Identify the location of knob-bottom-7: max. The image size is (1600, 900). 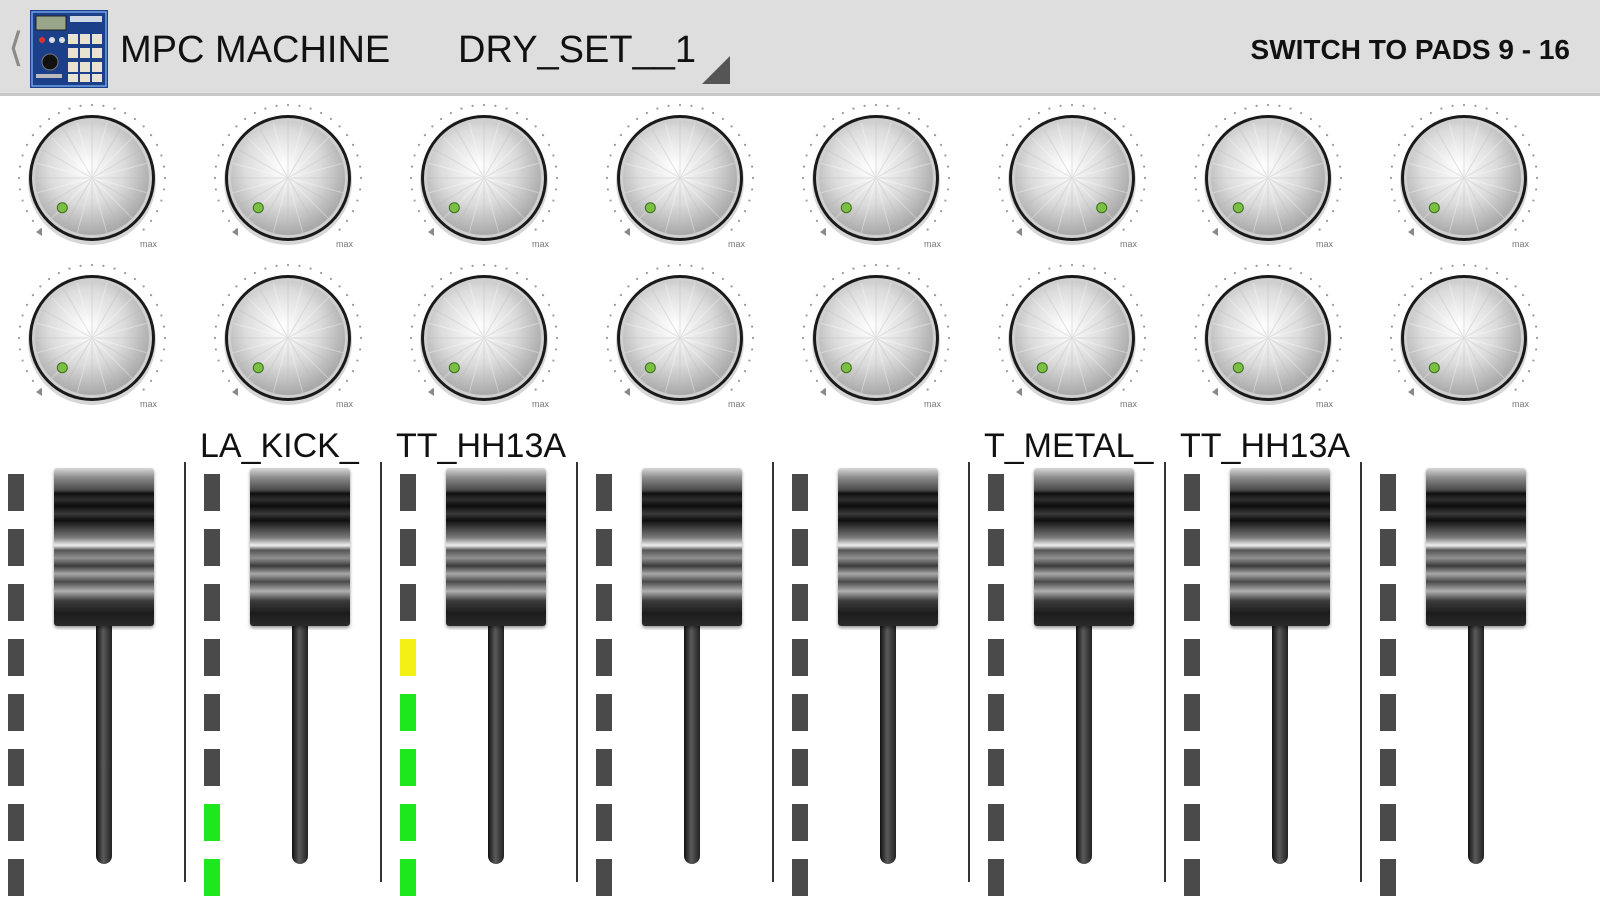
(1268, 340).